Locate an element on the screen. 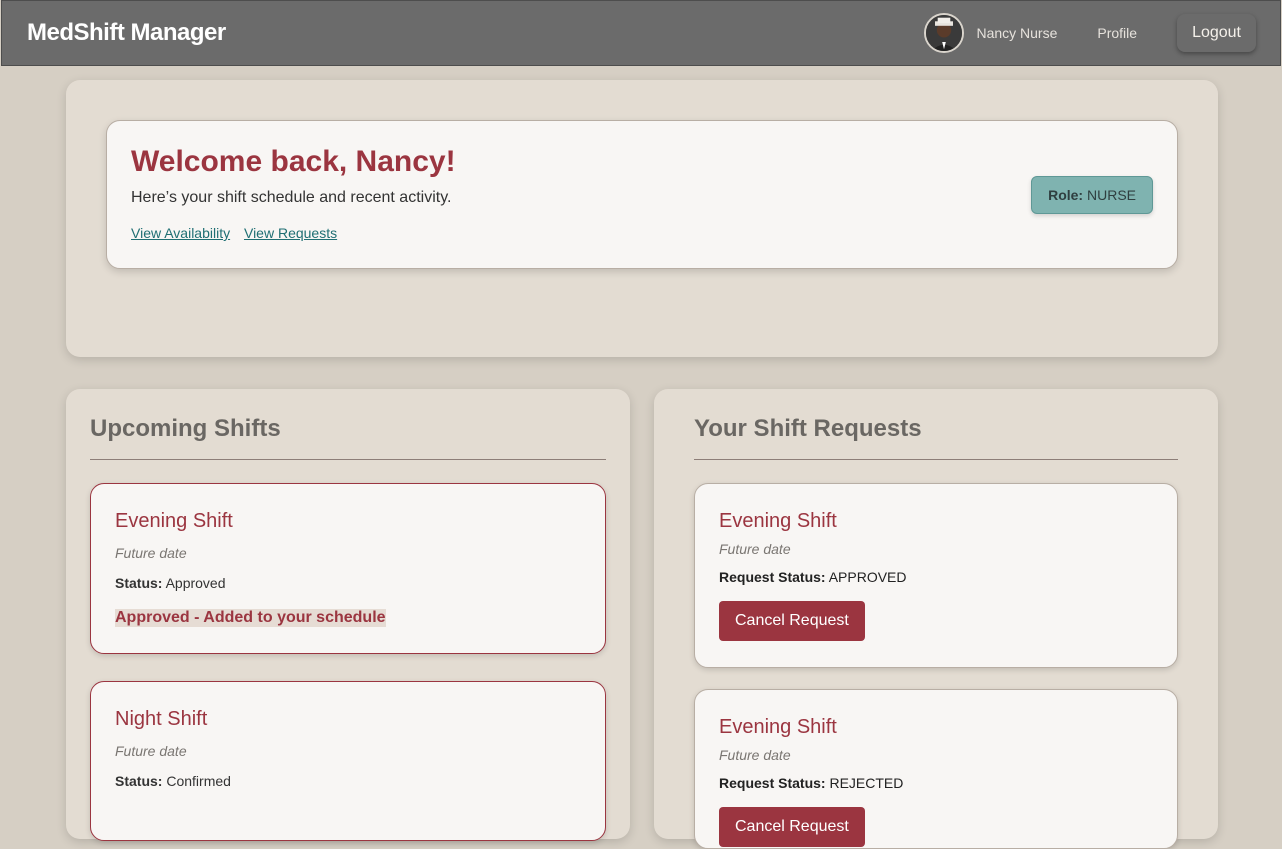 Image resolution: width=1282 pixels, height=849 pixels. request-status-value: REJECTED is located at coordinates (866, 783).